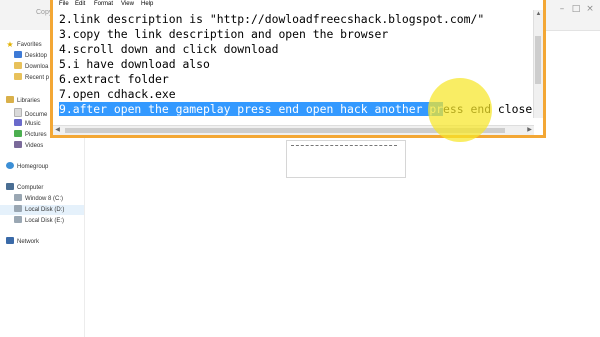 This screenshot has width=600, height=337. I want to click on nav-label: Downloa, so click(37, 67).